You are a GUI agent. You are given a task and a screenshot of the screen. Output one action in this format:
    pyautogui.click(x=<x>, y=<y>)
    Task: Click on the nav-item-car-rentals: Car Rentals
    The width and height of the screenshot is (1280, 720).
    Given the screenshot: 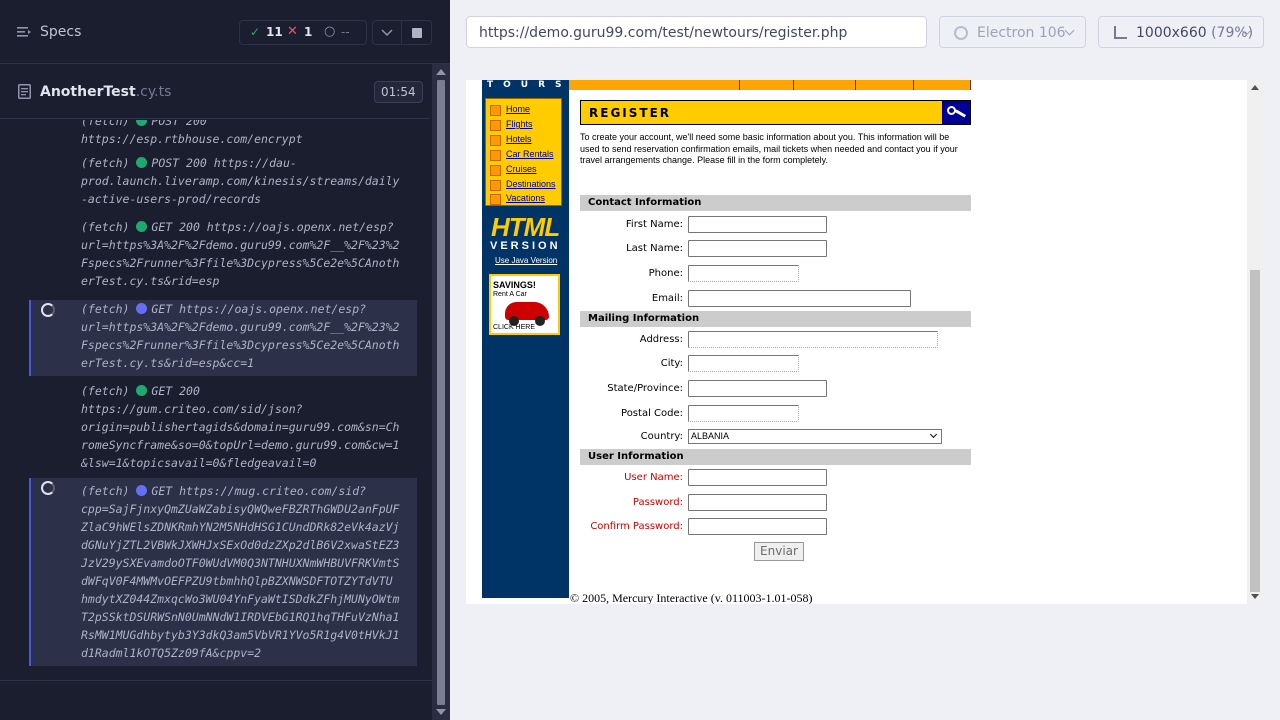 What is the action you would take?
    pyautogui.click(x=524, y=155)
    